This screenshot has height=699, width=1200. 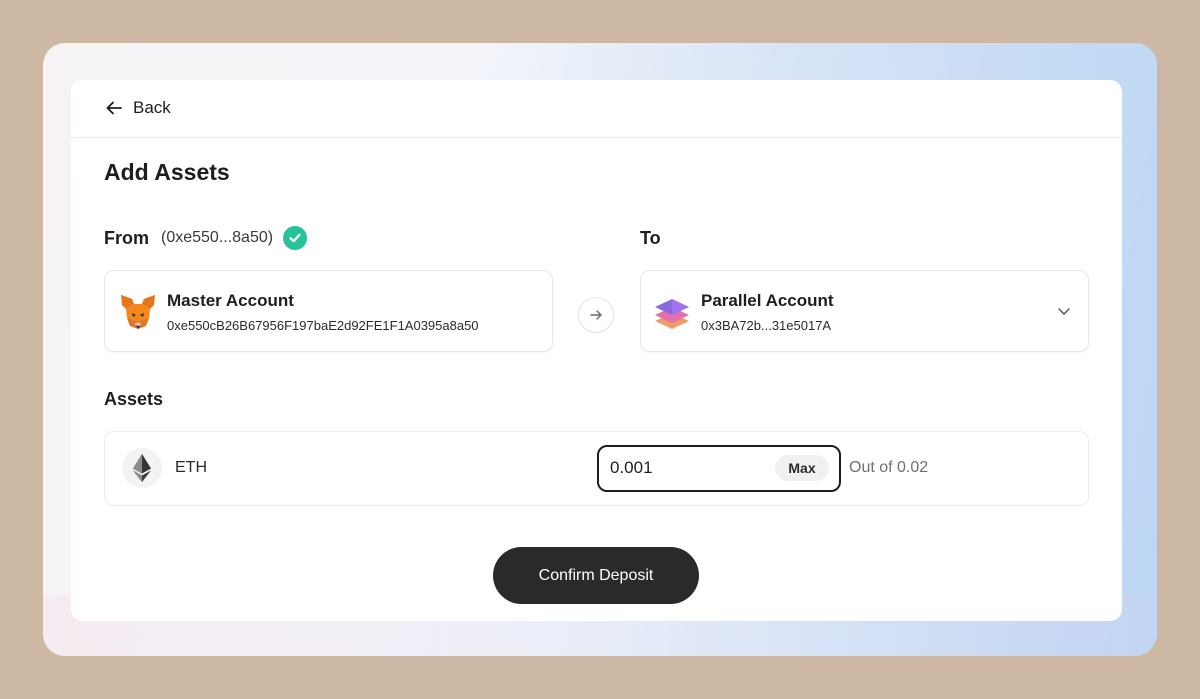 I want to click on chevron-down-icon, so click(x=1064, y=311).